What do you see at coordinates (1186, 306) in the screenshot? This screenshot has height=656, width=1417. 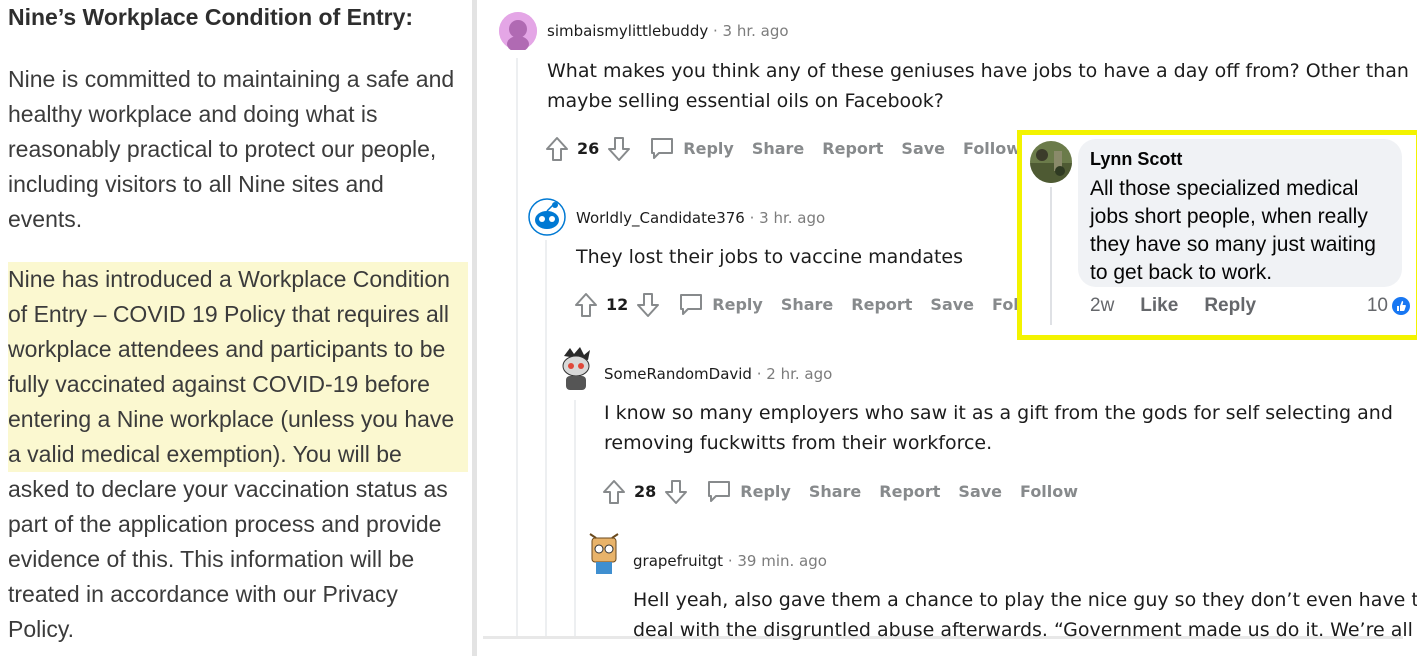 I see `facebook-actions: 2w Like Reply` at bounding box center [1186, 306].